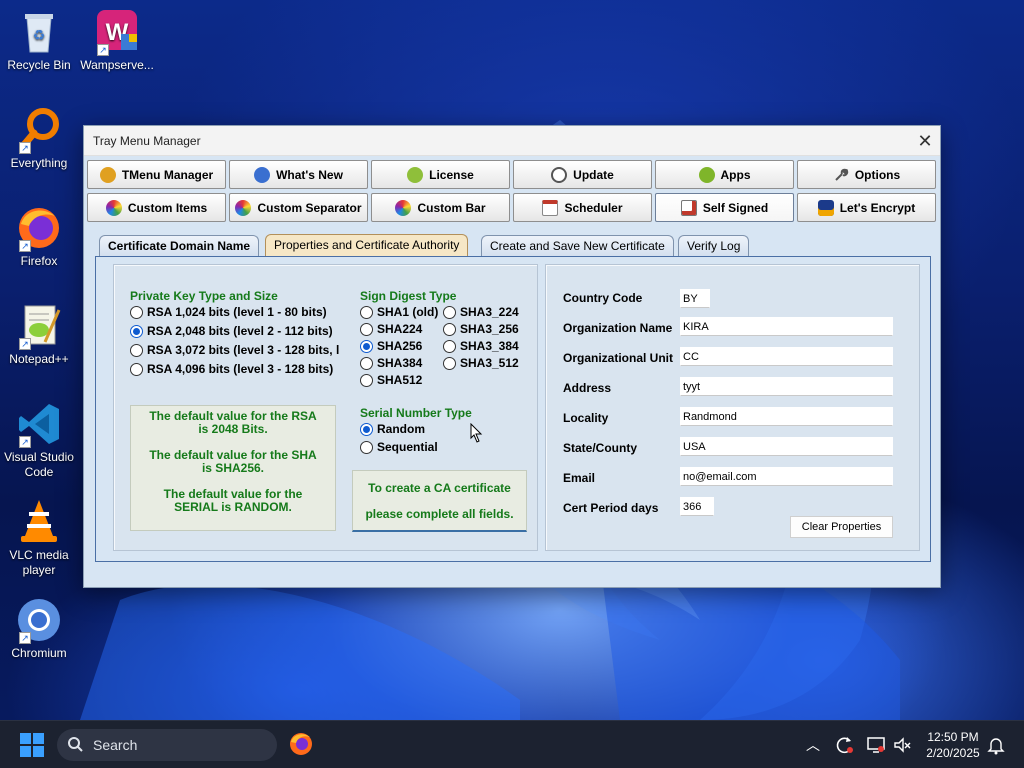  I want to click on radio-serial-sequential: Sequential, so click(399, 447).